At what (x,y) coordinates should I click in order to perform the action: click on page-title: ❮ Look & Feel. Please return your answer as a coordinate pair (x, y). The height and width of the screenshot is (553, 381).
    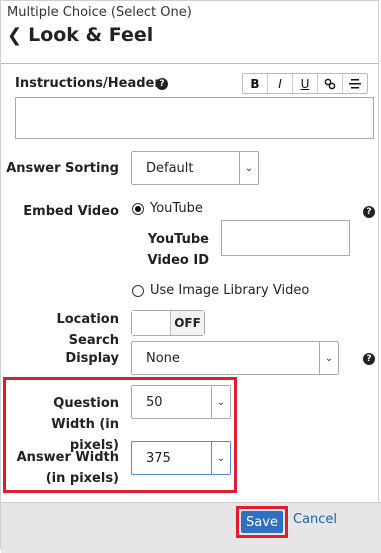
    Looking at the image, I should click on (99, 35).